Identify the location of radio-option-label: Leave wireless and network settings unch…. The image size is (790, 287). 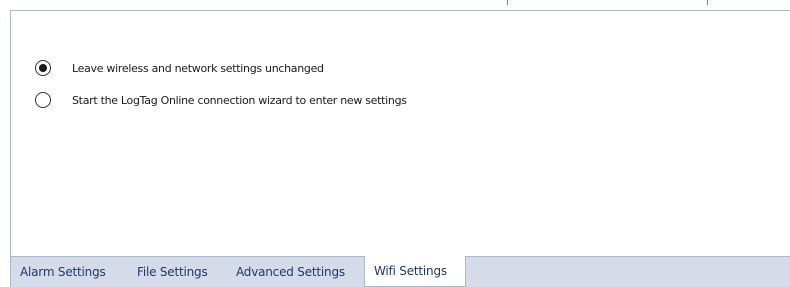
(198, 68).